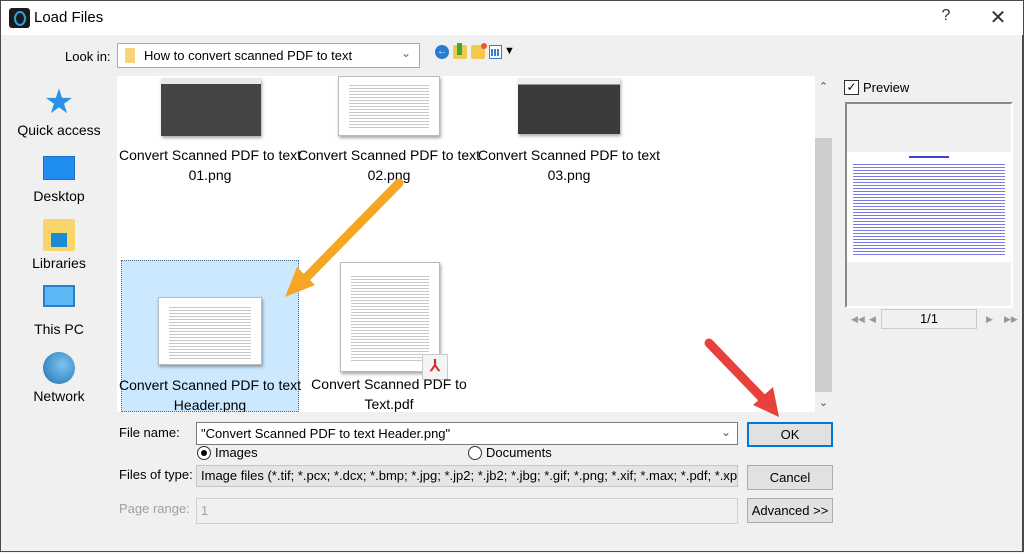 The image size is (1024, 553). Describe the element at coordinates (851, 87) in the screenshot. I see `preview-checkbox: ✓` at that location.